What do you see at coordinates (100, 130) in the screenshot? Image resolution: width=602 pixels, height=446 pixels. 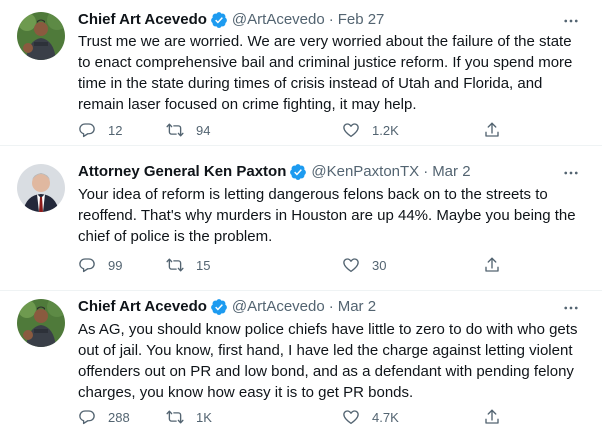 I see `reply-button: 12` at bounding box center [100, 130].